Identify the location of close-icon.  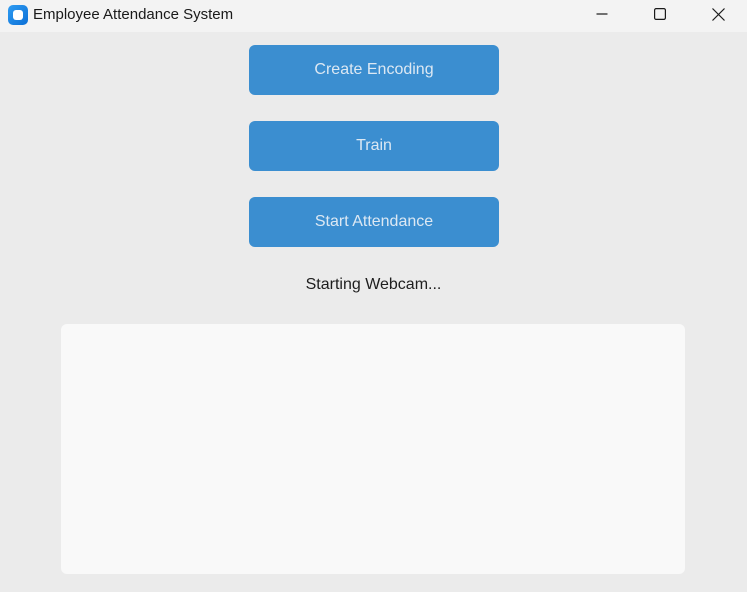
(718, 14).